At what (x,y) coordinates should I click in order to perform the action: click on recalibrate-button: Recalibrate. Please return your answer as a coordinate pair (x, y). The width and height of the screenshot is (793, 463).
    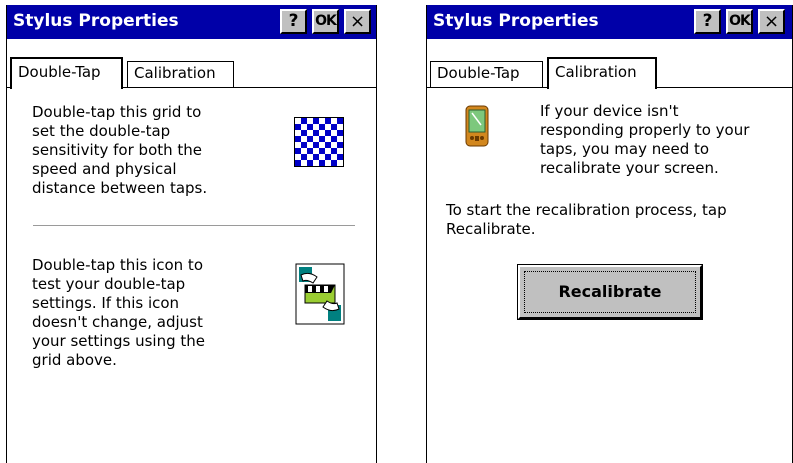
    Looking at the image, I should click on (610, 292).